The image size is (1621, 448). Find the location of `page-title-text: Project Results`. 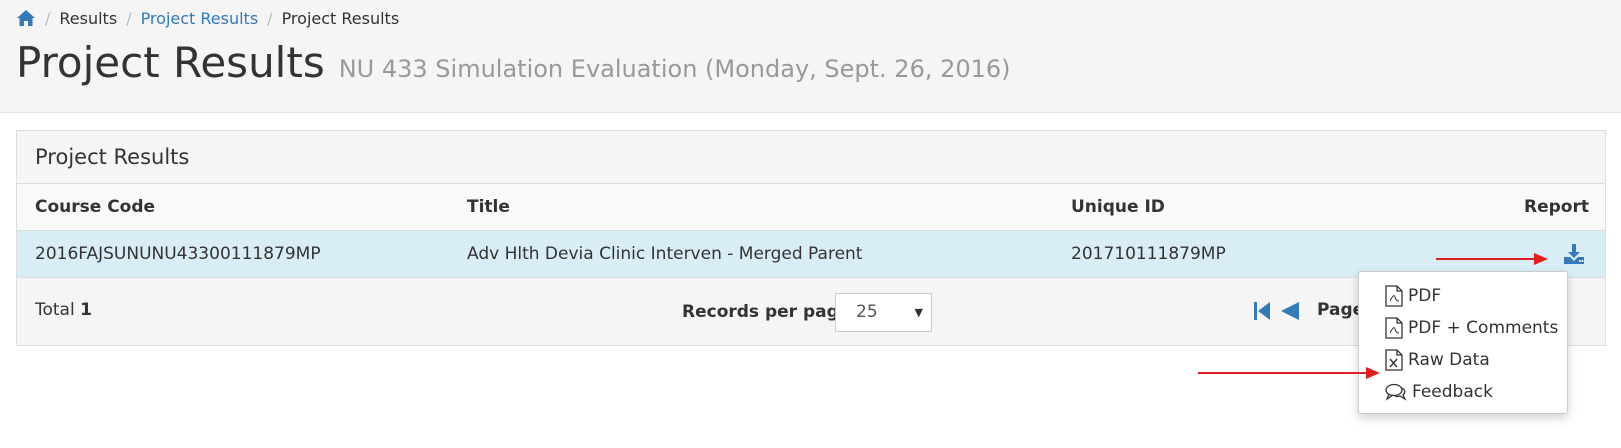

page-title-text: Project Results is located at coordinates (170, 62).